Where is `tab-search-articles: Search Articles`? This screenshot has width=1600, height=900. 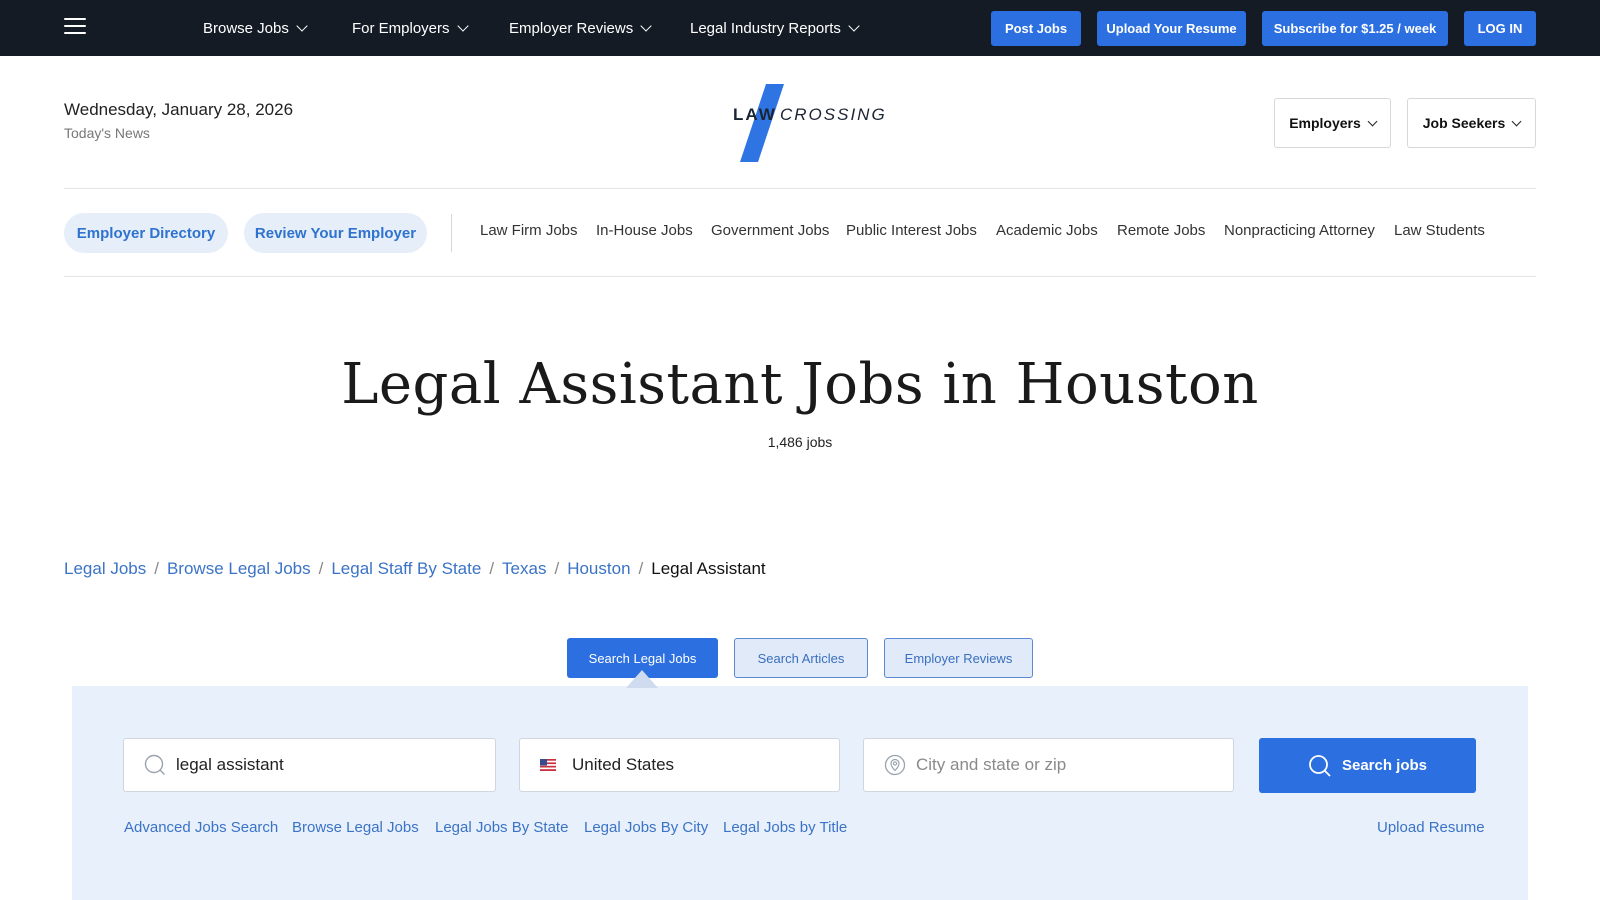
tab-search-articles: Search Articles is located at coordinates (801, 658).